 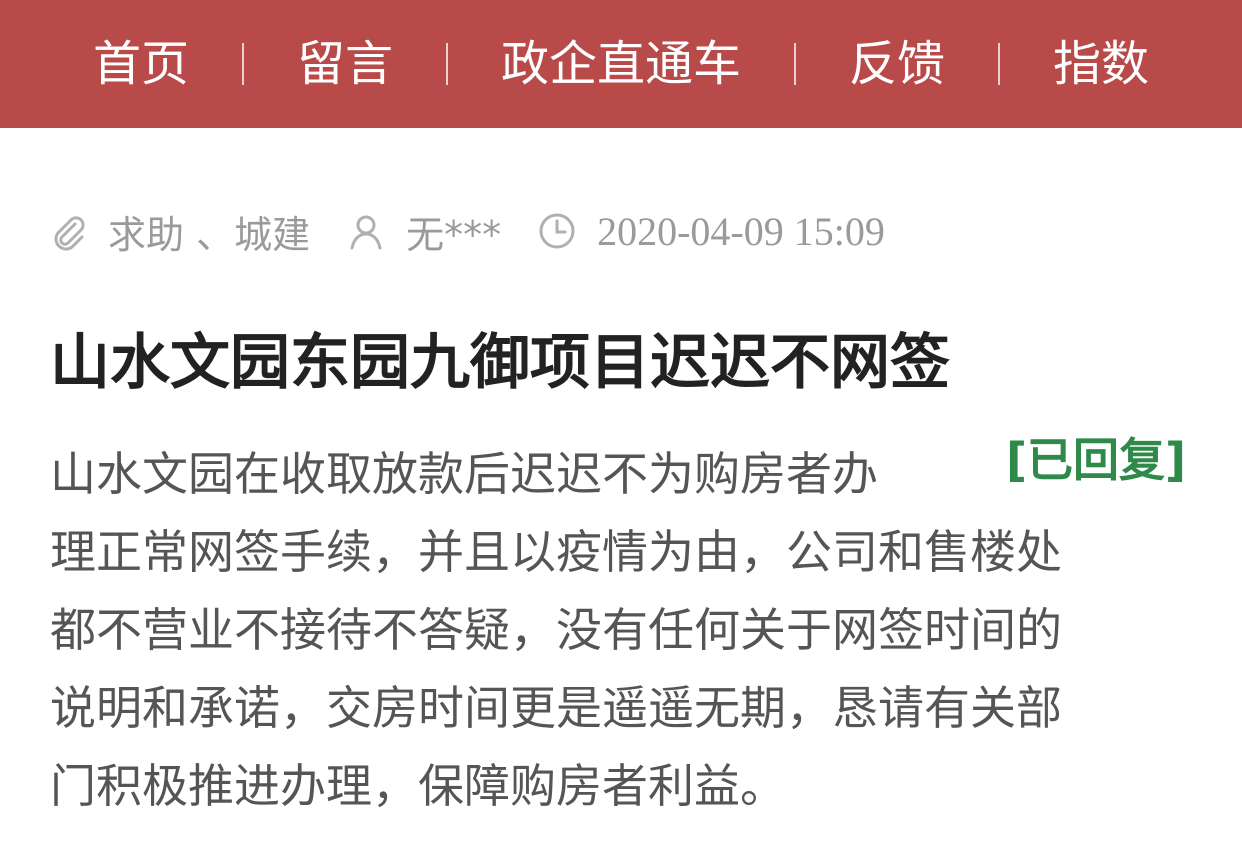 What do you see at coordinates (141, 64) in the screenshot?
I see `nav-item-home: 首页` at bounding box center [141, 64].